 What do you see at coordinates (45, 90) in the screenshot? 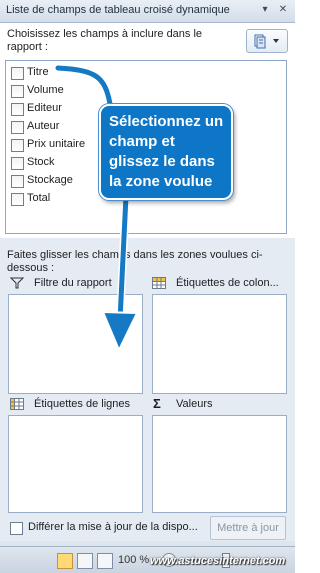
I see `field-label: Volume` at bounding box center [45, 90].